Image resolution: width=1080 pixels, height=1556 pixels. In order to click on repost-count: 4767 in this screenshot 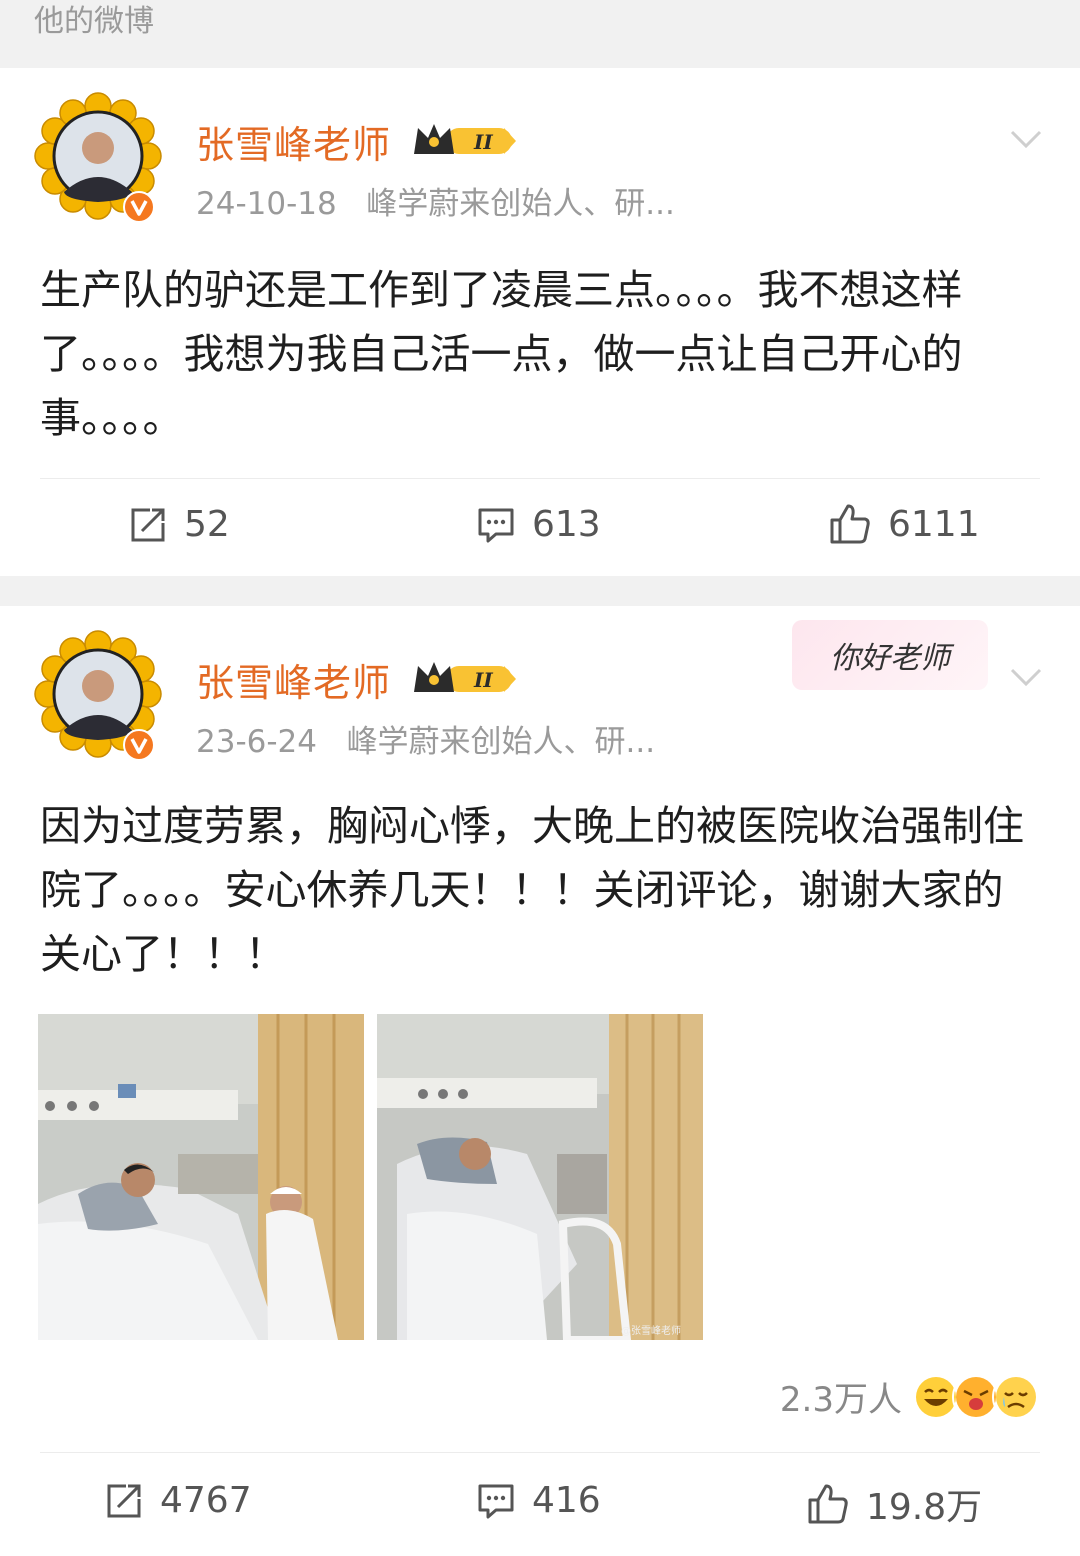, I will do `click(206, 1500)`.